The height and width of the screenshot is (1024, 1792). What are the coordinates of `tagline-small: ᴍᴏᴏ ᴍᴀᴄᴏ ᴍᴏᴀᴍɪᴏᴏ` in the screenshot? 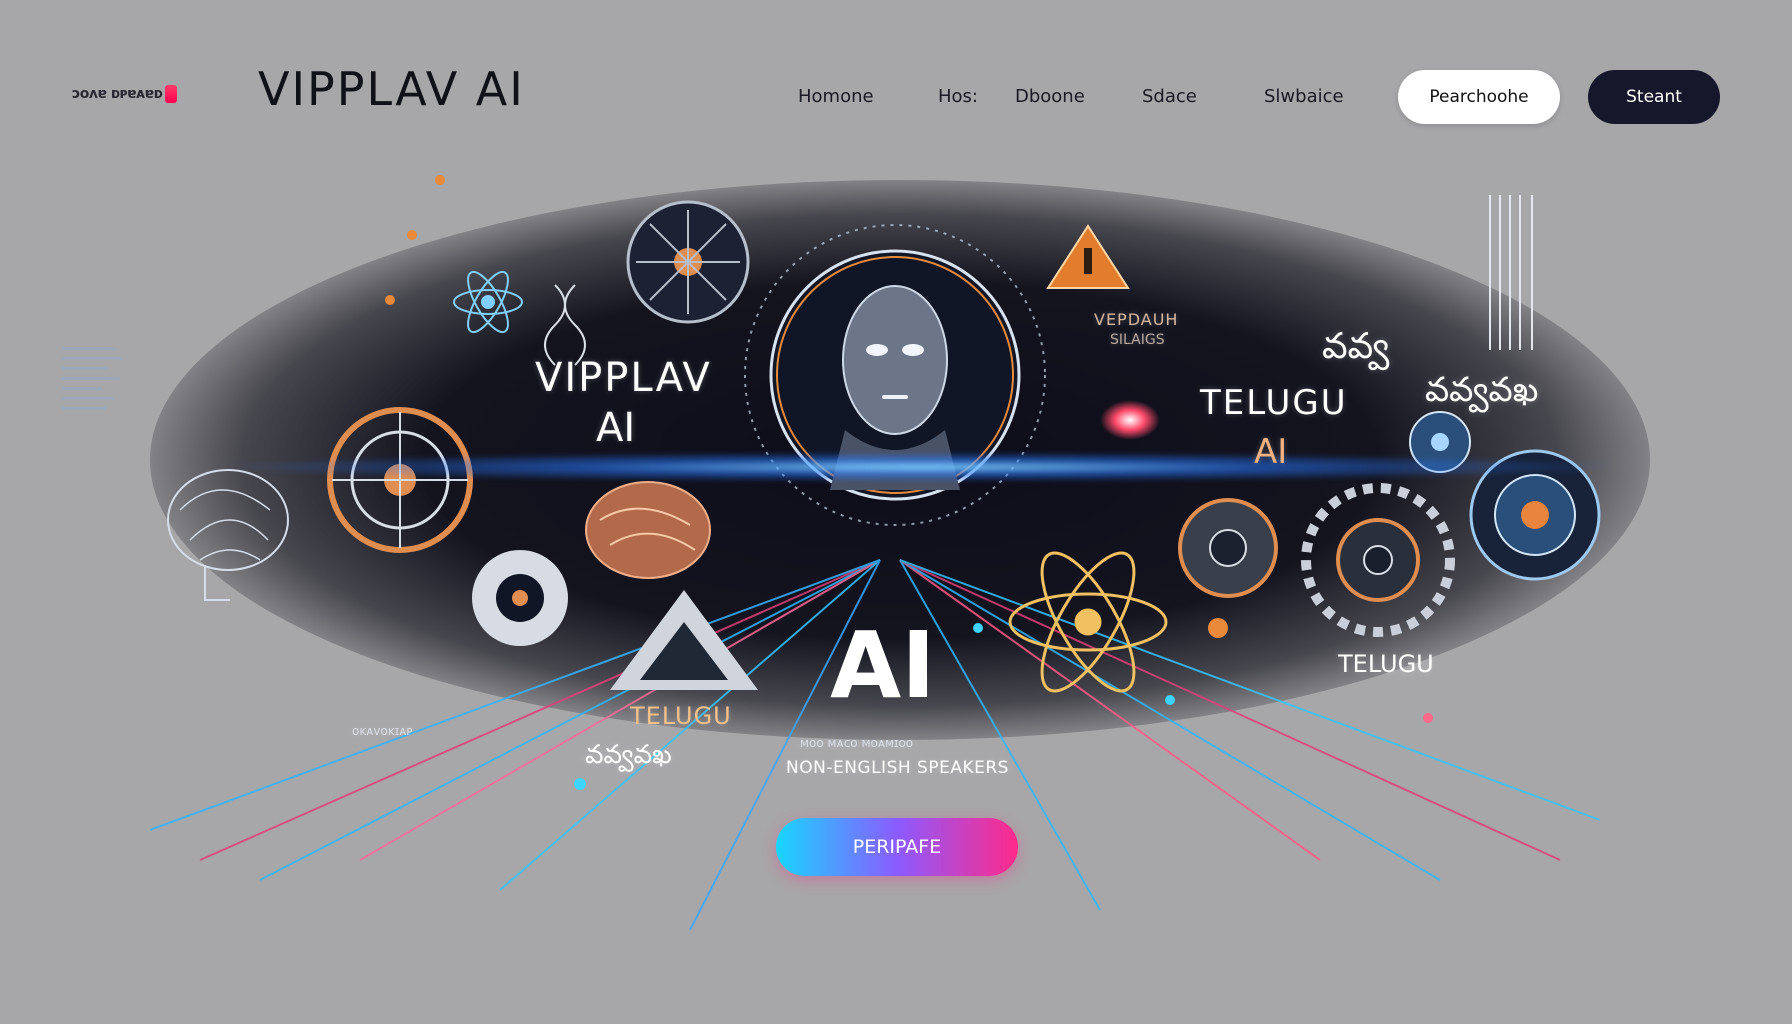 It's located at (857, 743).